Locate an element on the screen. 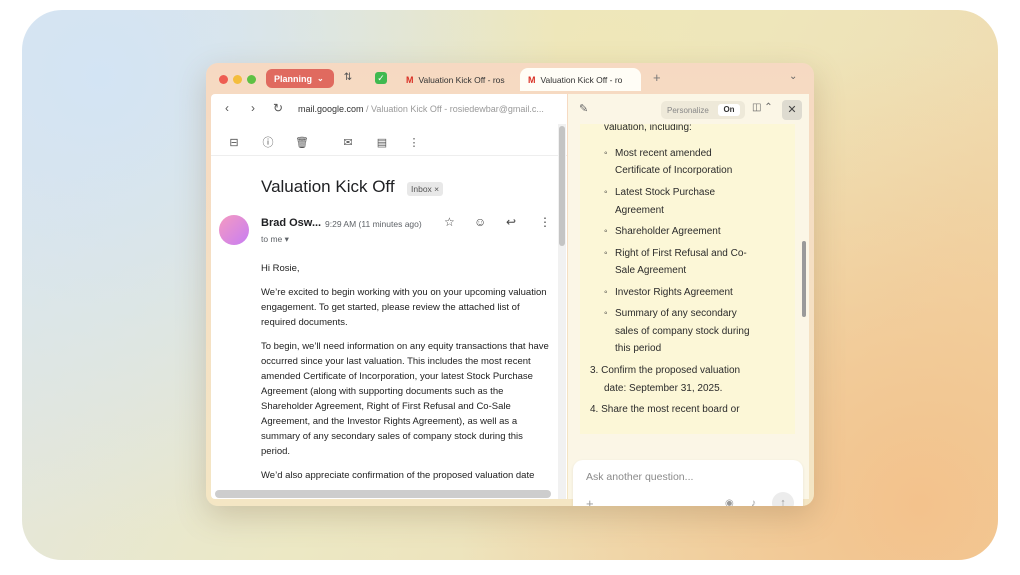 Image resolution: width=1020 pixels, height=575 pixels. tab-valuation-1: M Valuation Kick Off - ros is located at coordinates (457, 79).